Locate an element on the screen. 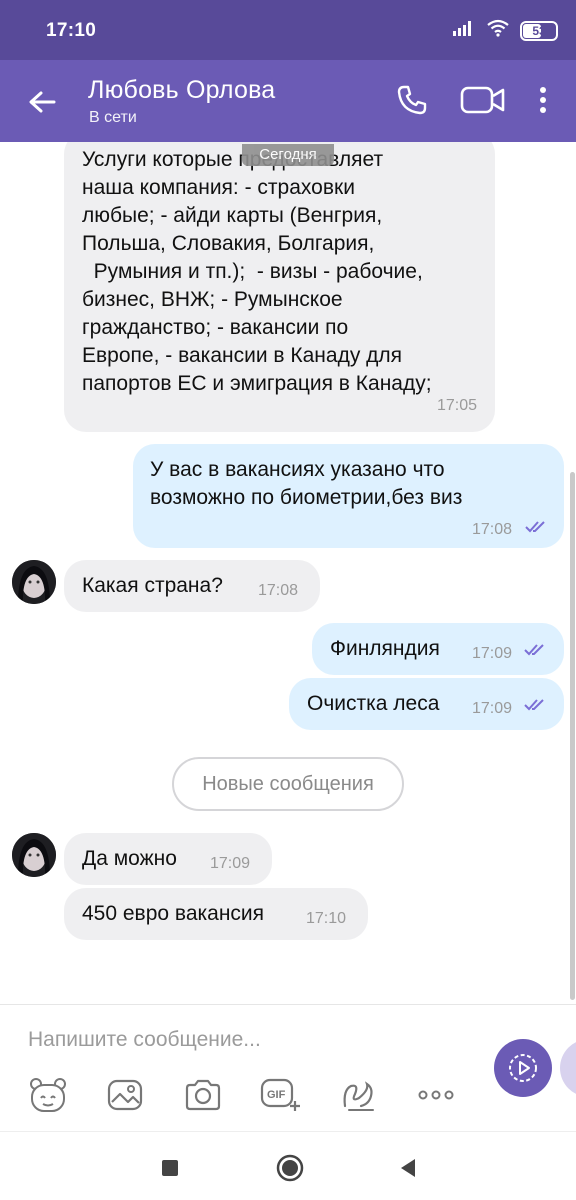  home-circle-icon is located at coordinates (290, 1168).